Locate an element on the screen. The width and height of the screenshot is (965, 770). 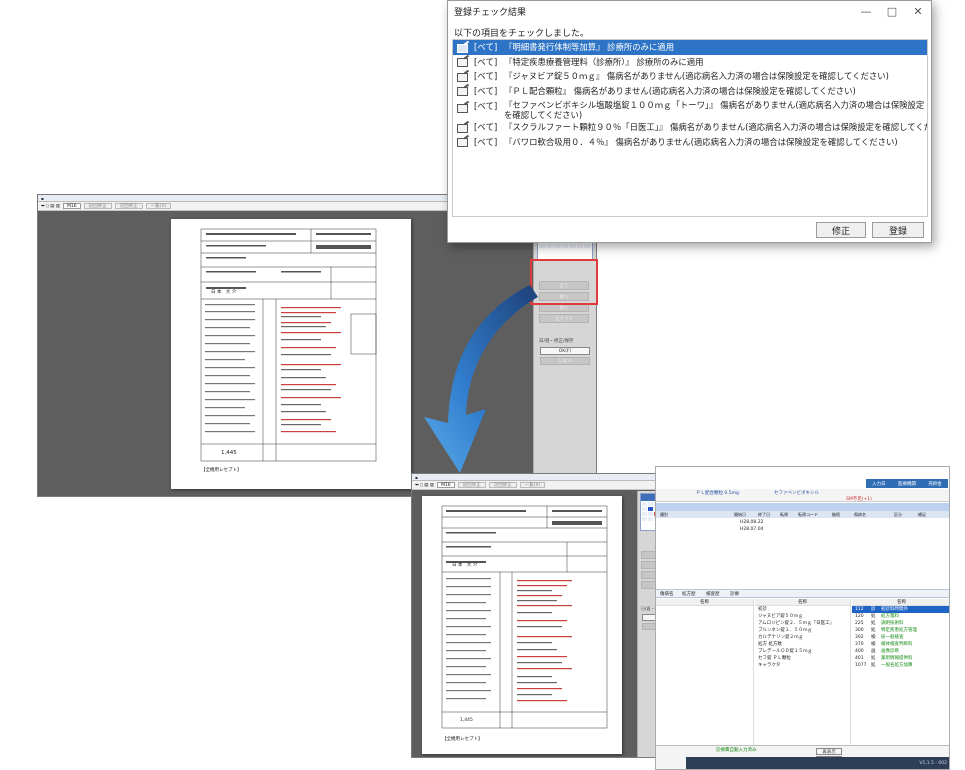
app-tab-bar: 傷病名 処方歴 検査歴 診療 is located at coordinates (802, 593).